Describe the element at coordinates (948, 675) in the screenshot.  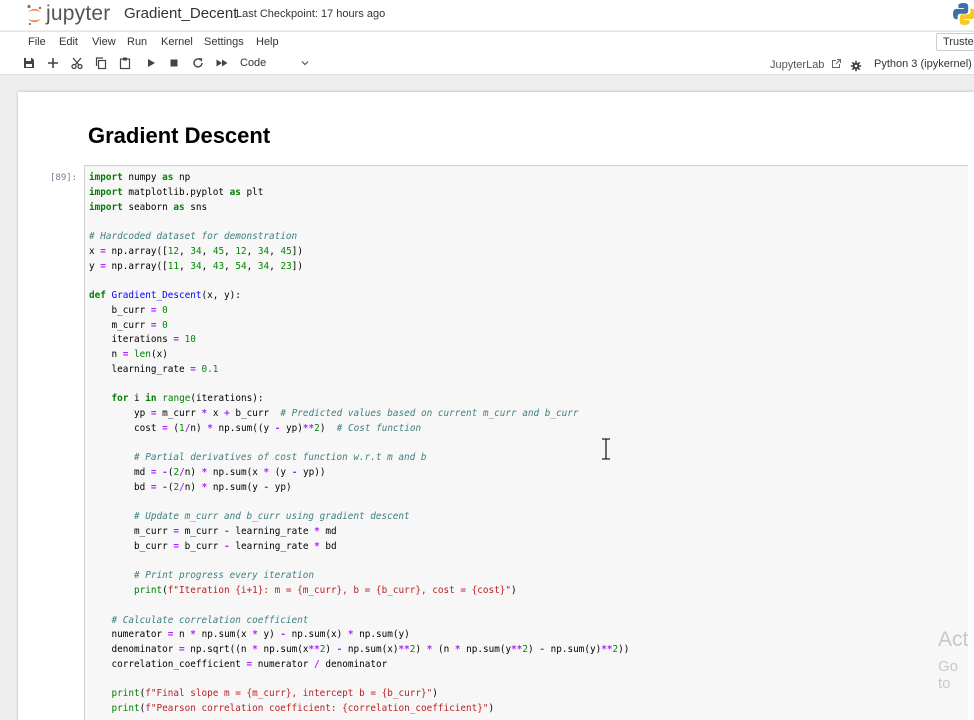
I see `watermark-line-2: Go to` at that location.